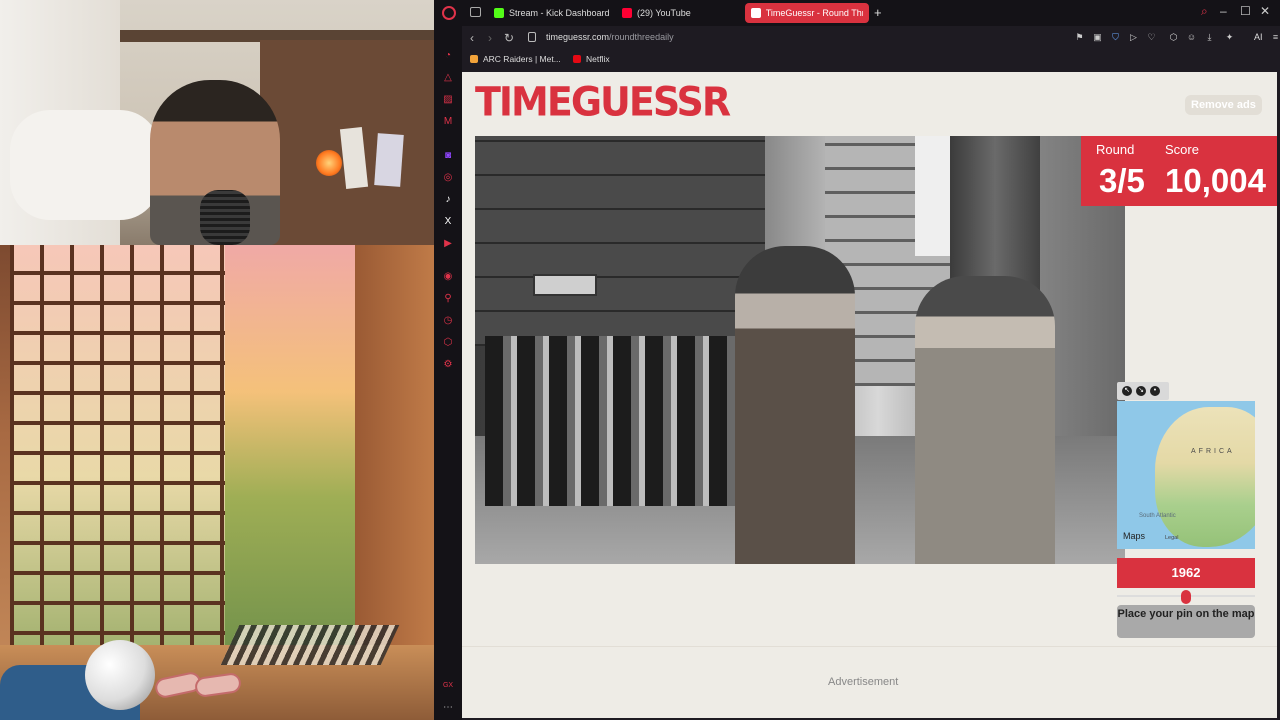 The width and height of the screenshot is (1280, 720). What do you see at coordinates (448, 373) in the screenshot?
I see `sidebar: ◔ △ ▨ M ◙ ◎ ♪ X ▶ ◉ ⚲ ◷ ⬡ ⚙ GX ⋯` at bounding box center [448, 373].